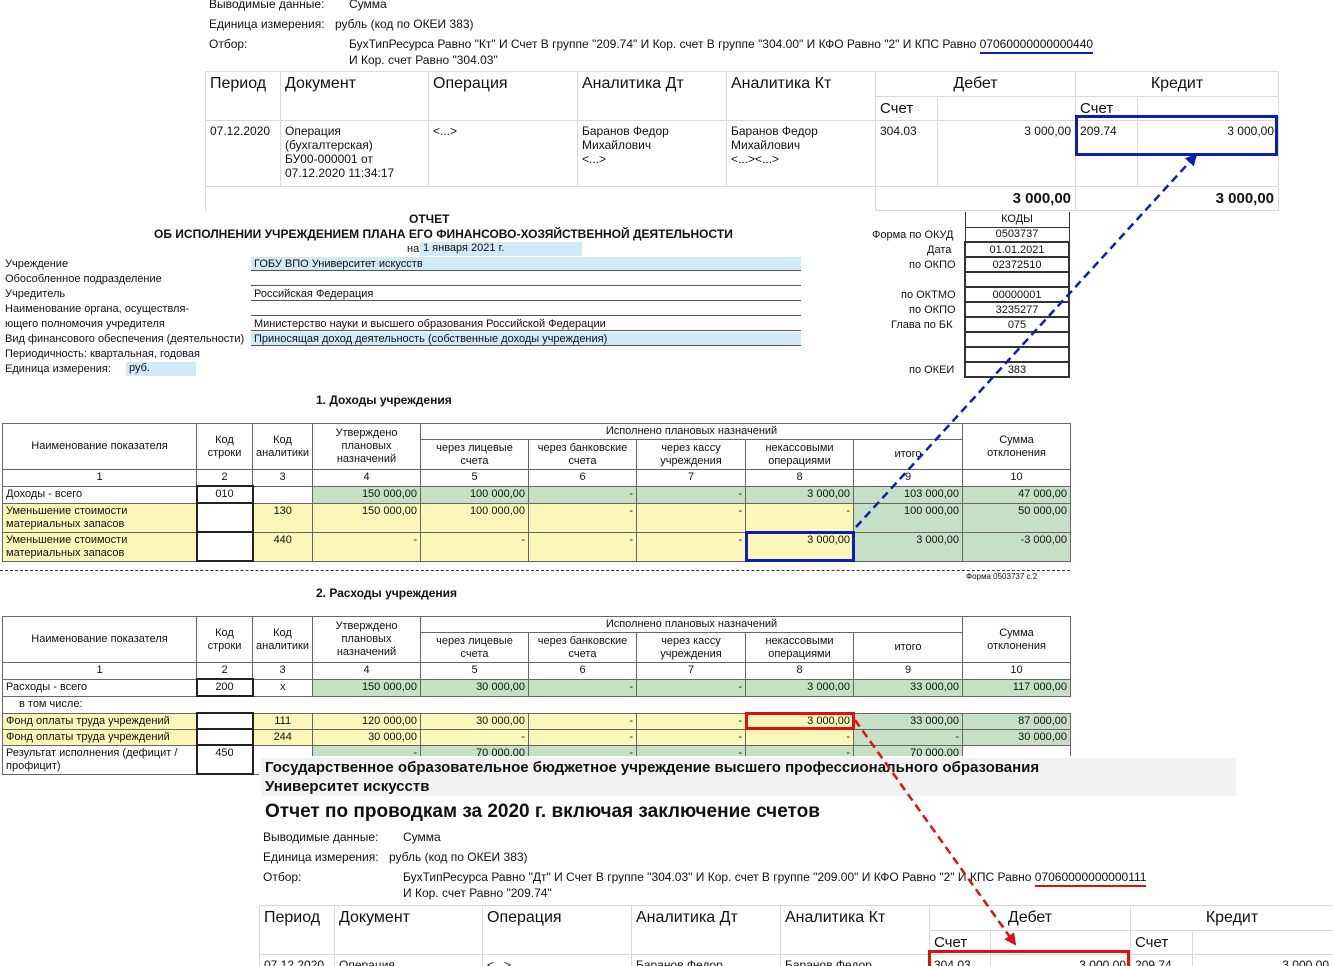 The image size is (1333, 966). I want to click on unit-label: Единица измерения:, so click(58, 369).